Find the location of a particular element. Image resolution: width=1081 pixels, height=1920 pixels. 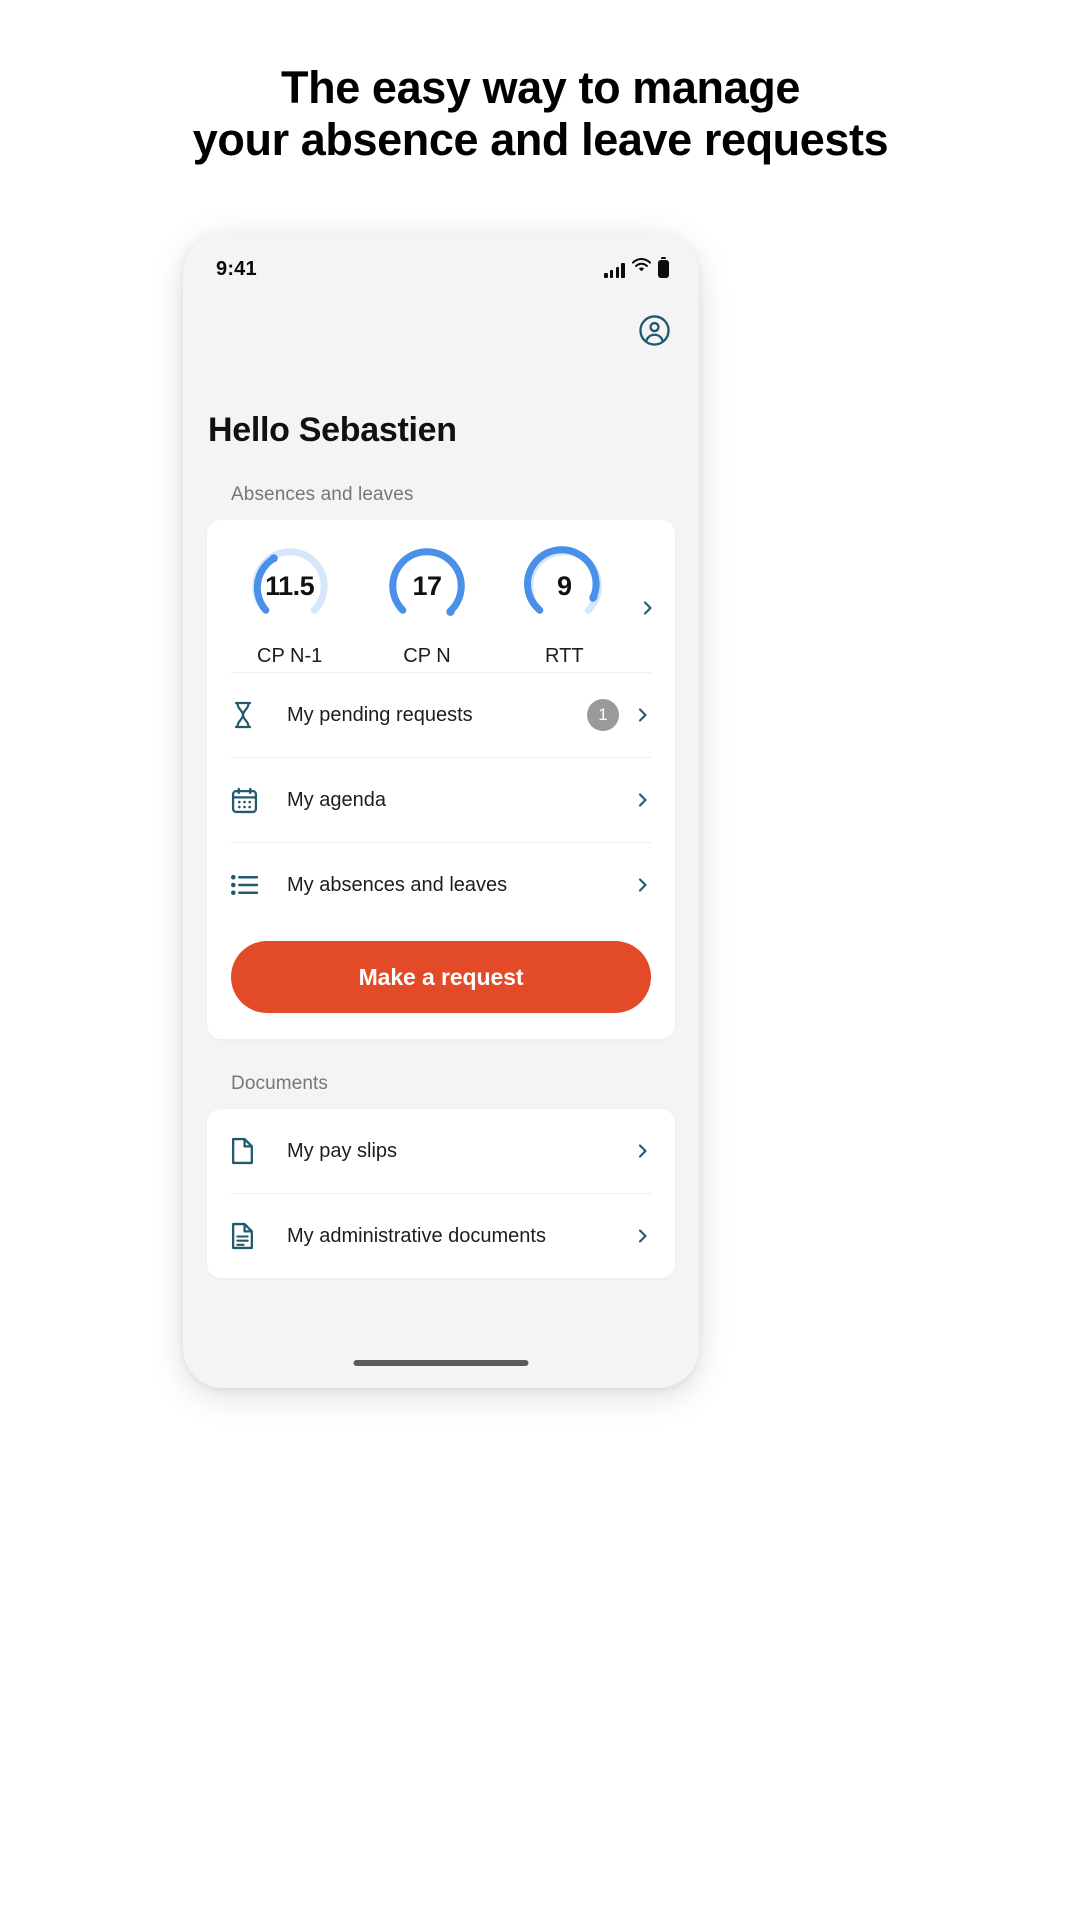

file-icon is located at coordinates (252, 1151).